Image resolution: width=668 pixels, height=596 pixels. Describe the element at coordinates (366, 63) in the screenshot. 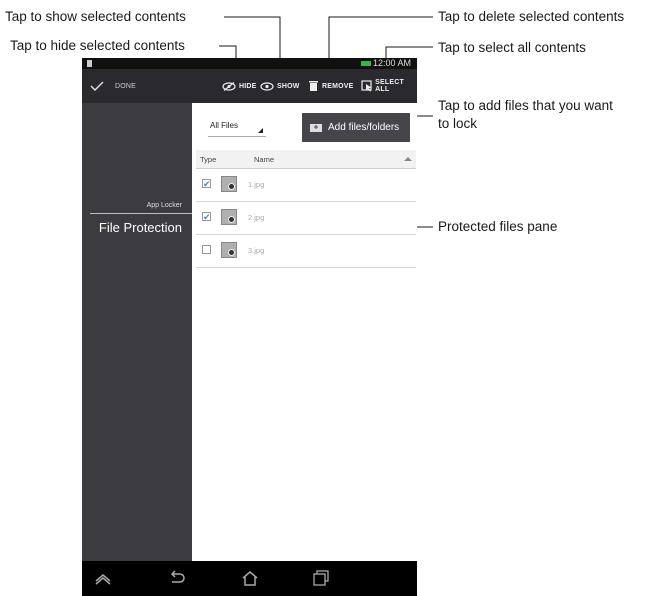

I see `battery-icon` at that location.